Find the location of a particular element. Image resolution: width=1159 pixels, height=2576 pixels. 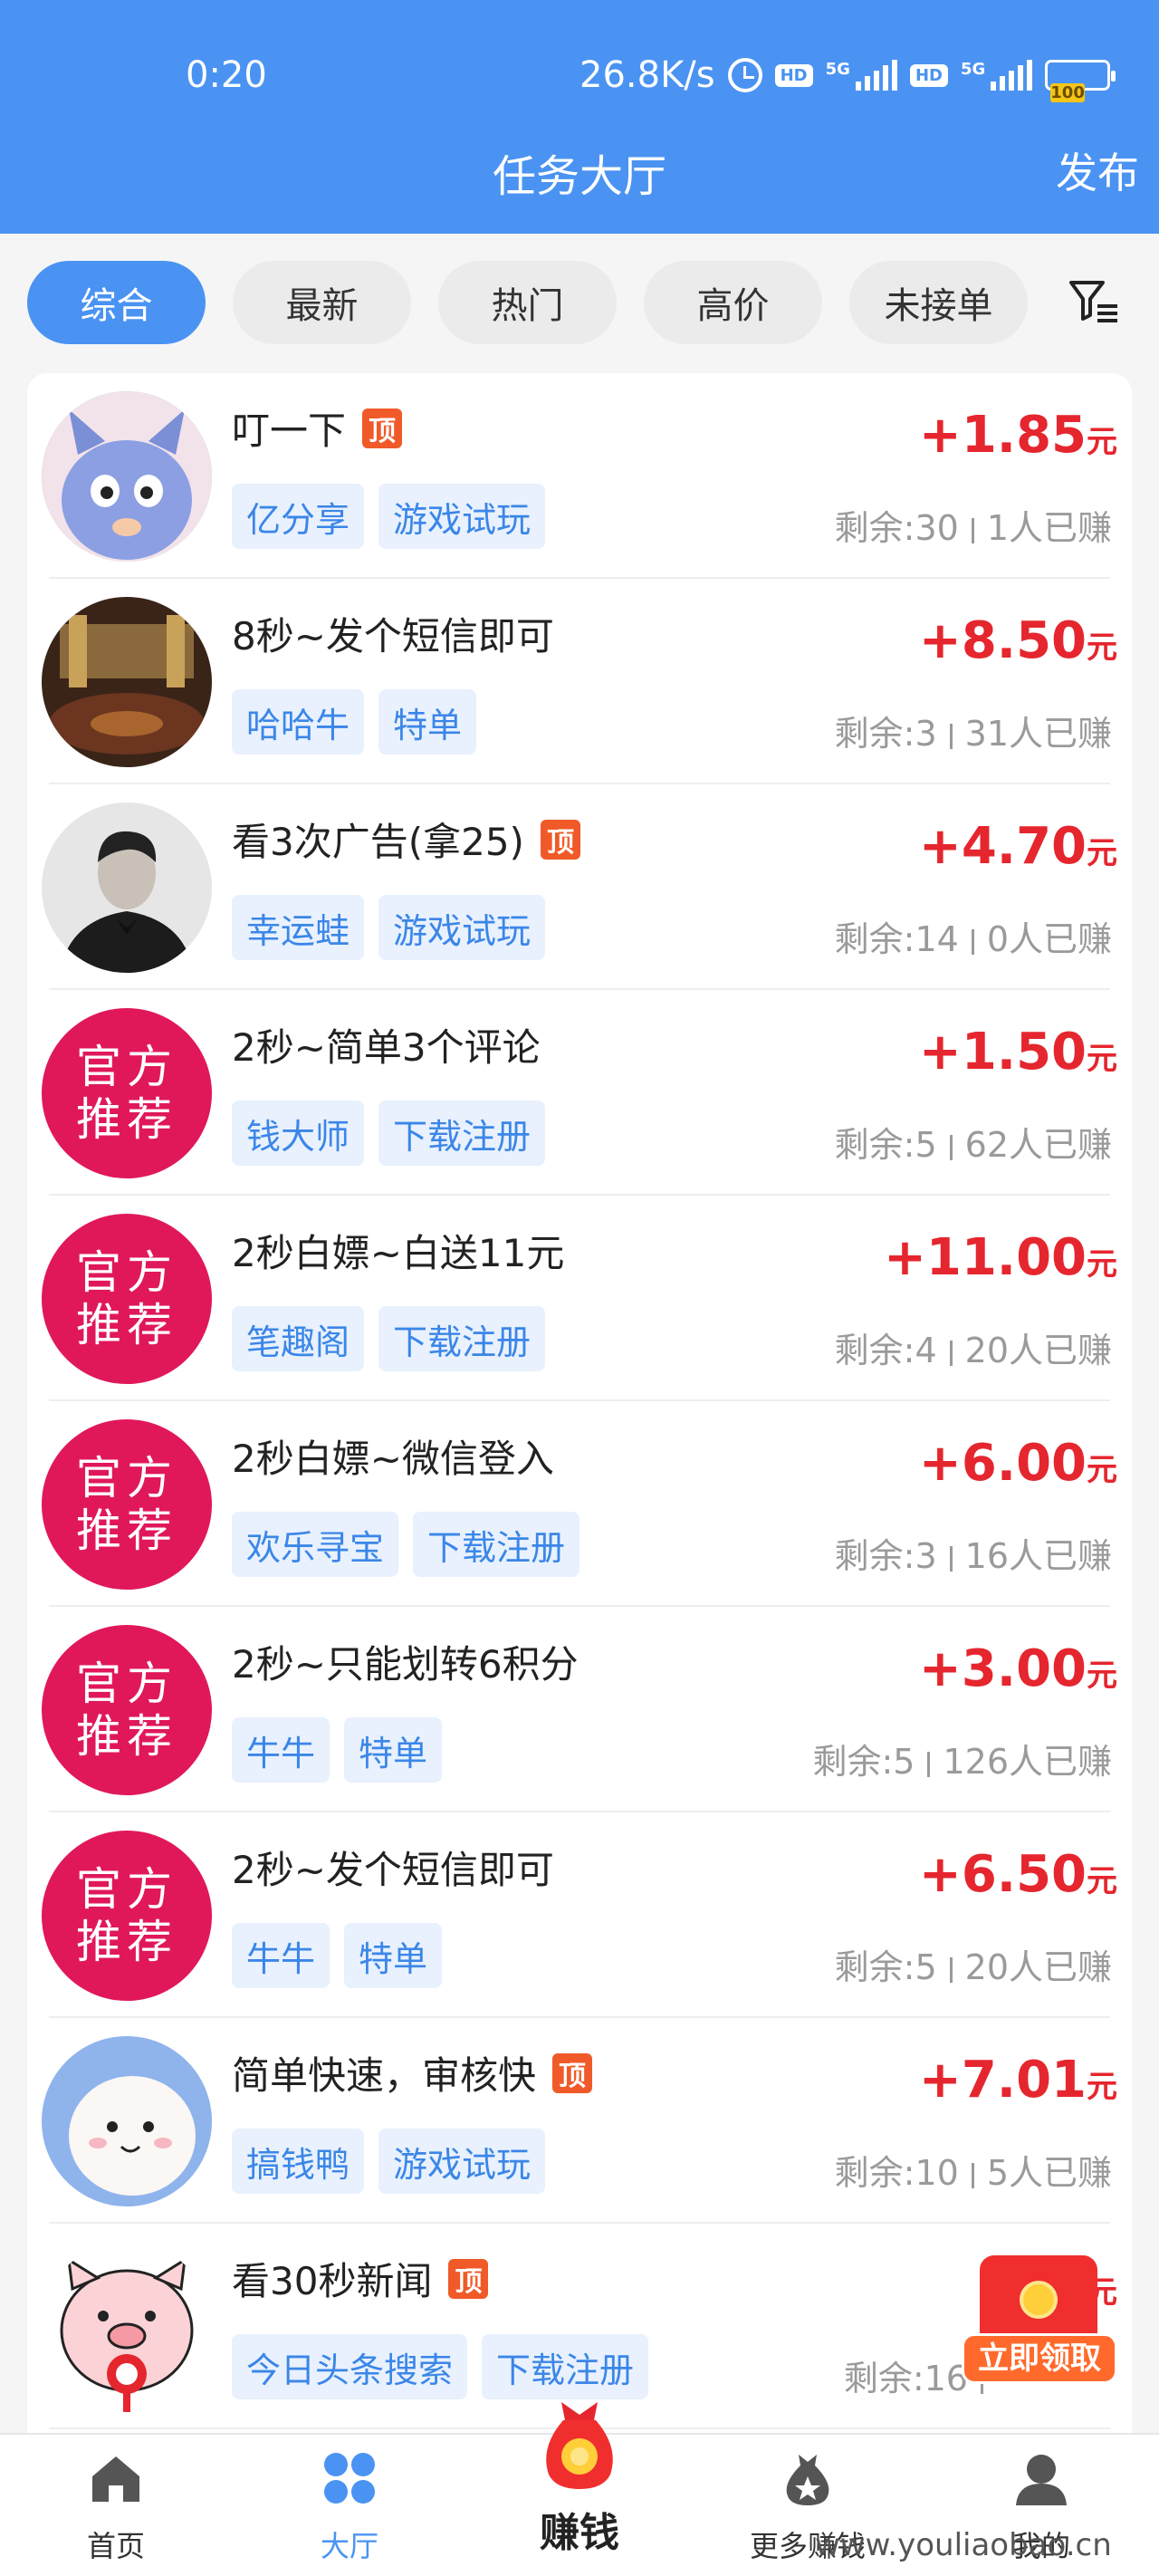

red-packet-button: 立即领取 is located at coordinates (1040, 2321).